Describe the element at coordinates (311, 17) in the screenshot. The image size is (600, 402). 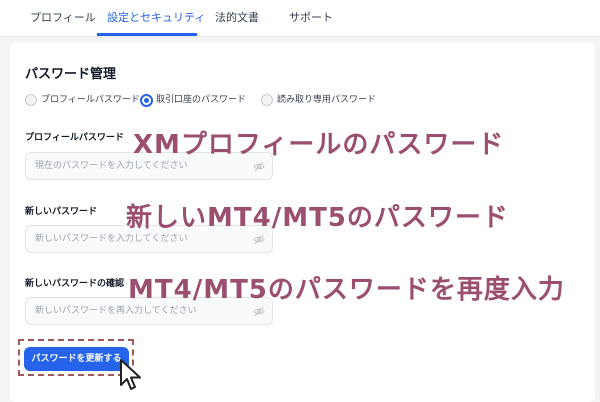
I see `tab-support: サポート` at that location.